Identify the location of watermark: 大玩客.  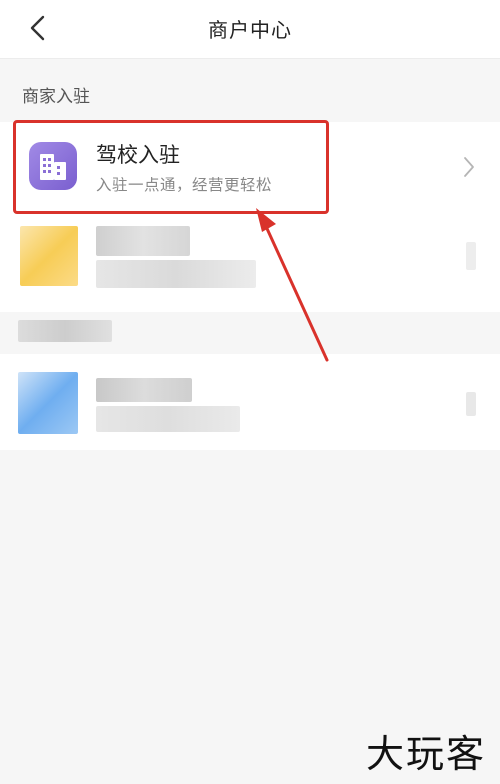
(425, 754).